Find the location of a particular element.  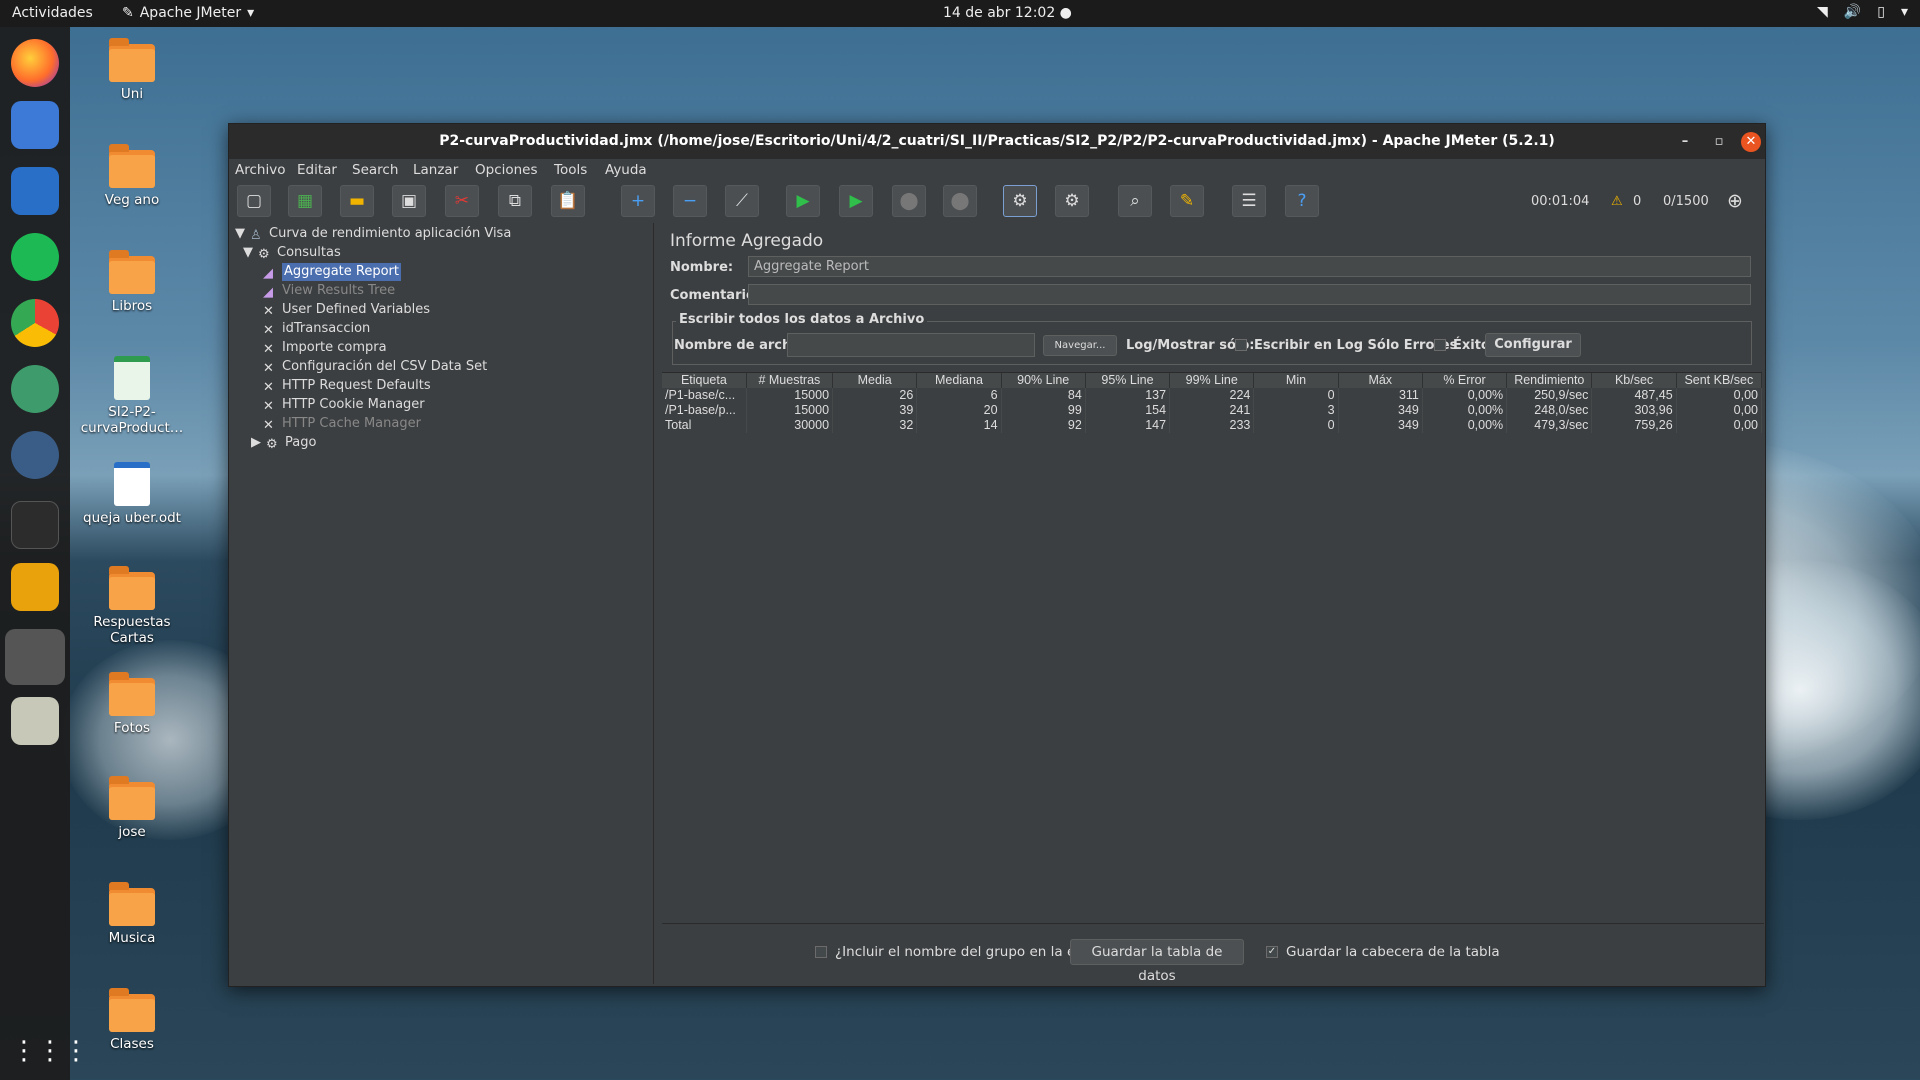

desktop-folder: jose is located at coordinates (132, 808).